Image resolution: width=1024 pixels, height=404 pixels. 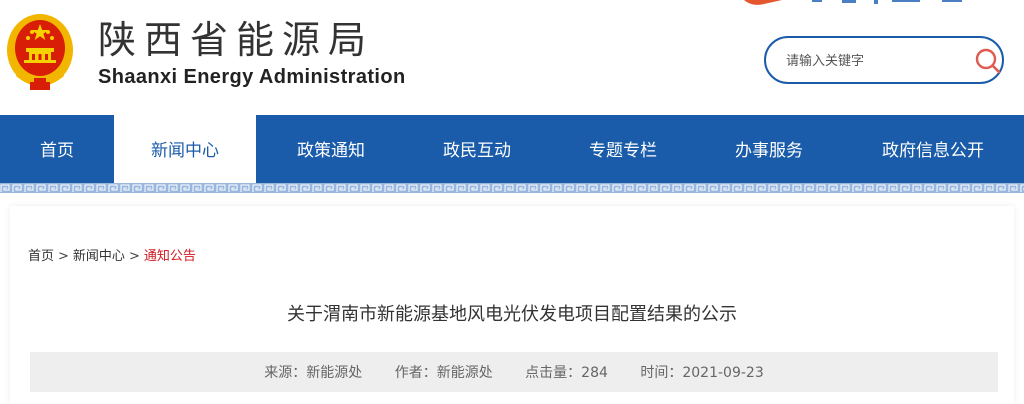 I want to click on meta-source: 来源：新能源处, so click(x=313, y=373).